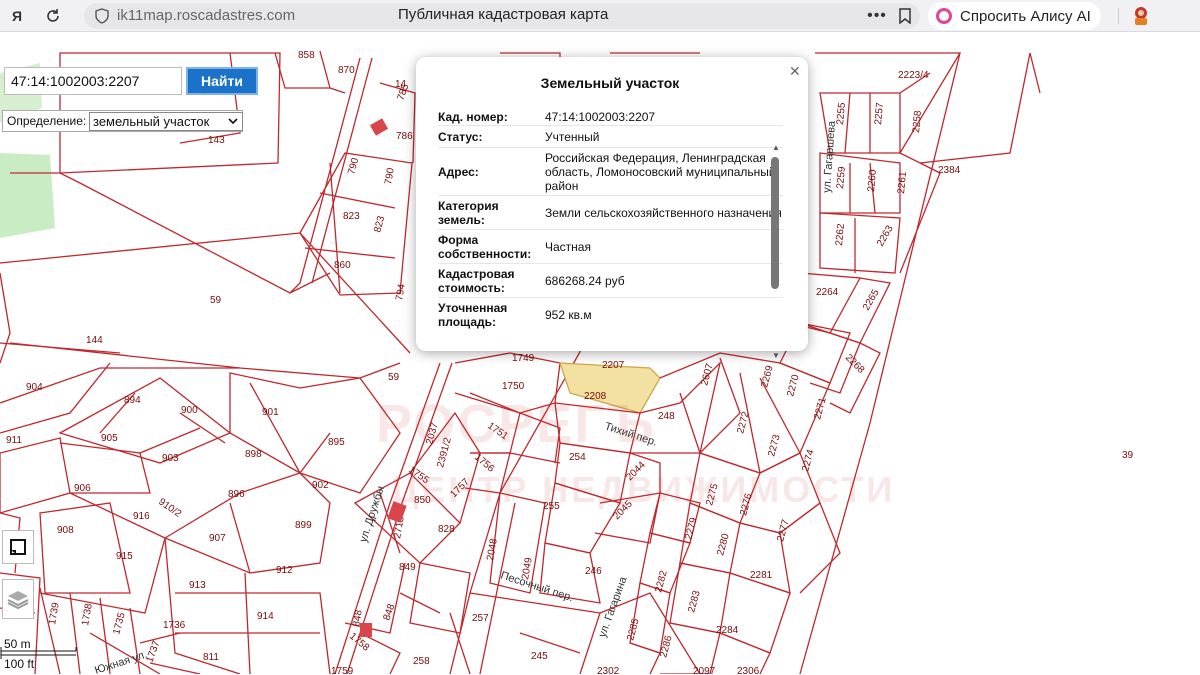  What do you see at coordinates (206, 15) in the screenshot?
I see `url-text: ik11map.roscadastres.com` at bounding box center [206, 15].